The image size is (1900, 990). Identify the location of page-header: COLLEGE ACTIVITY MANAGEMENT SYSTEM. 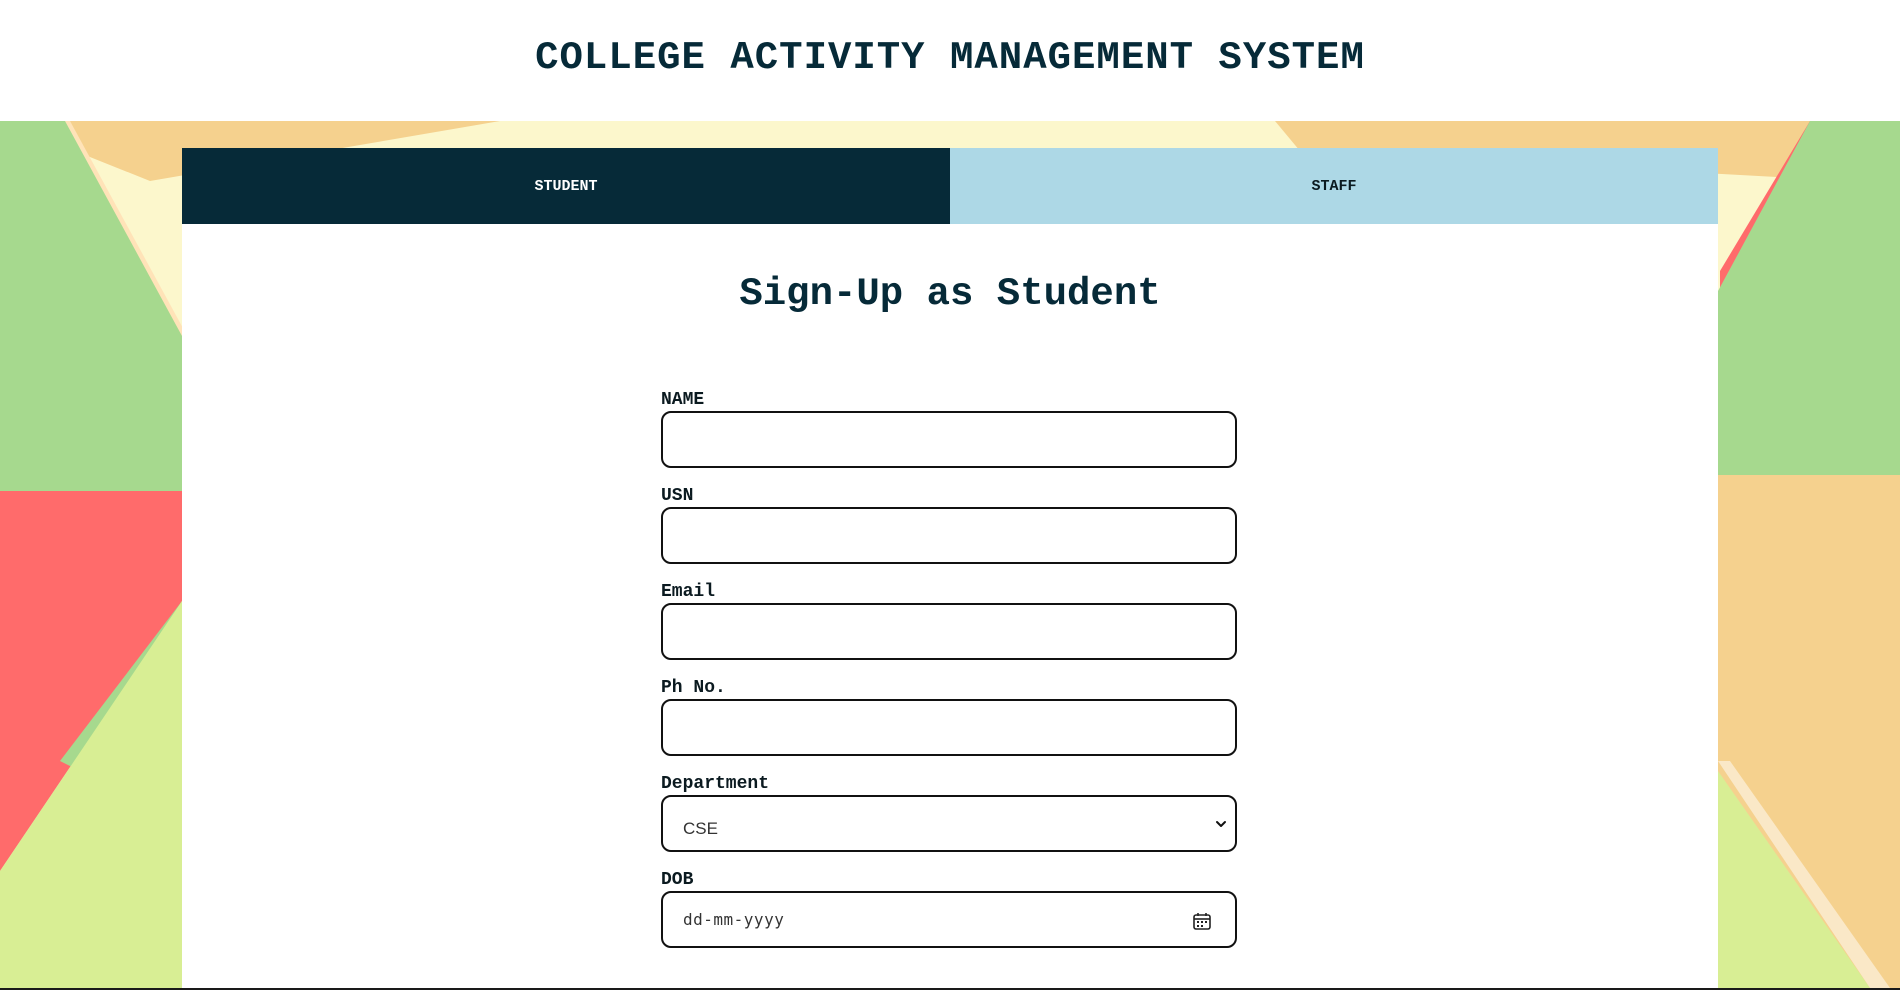
(950, 60).